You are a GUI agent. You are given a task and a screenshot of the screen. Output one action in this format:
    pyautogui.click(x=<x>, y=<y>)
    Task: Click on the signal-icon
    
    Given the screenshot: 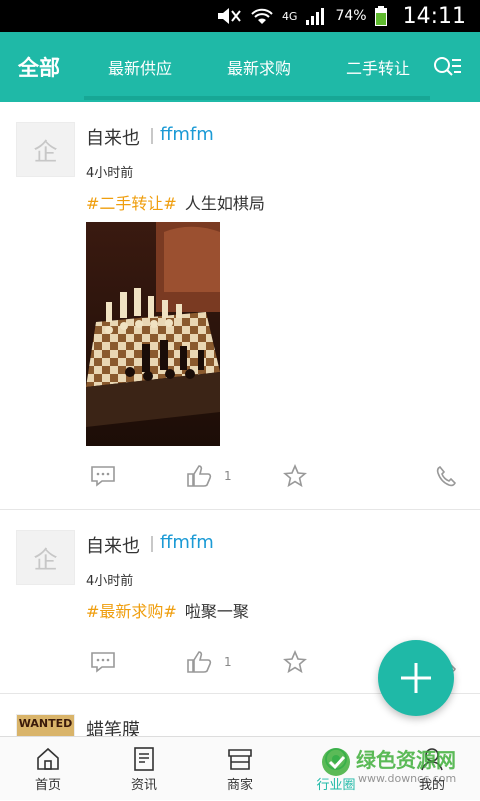 What is the action you would take?
    pyautogui.click(x=316, y=16)
    